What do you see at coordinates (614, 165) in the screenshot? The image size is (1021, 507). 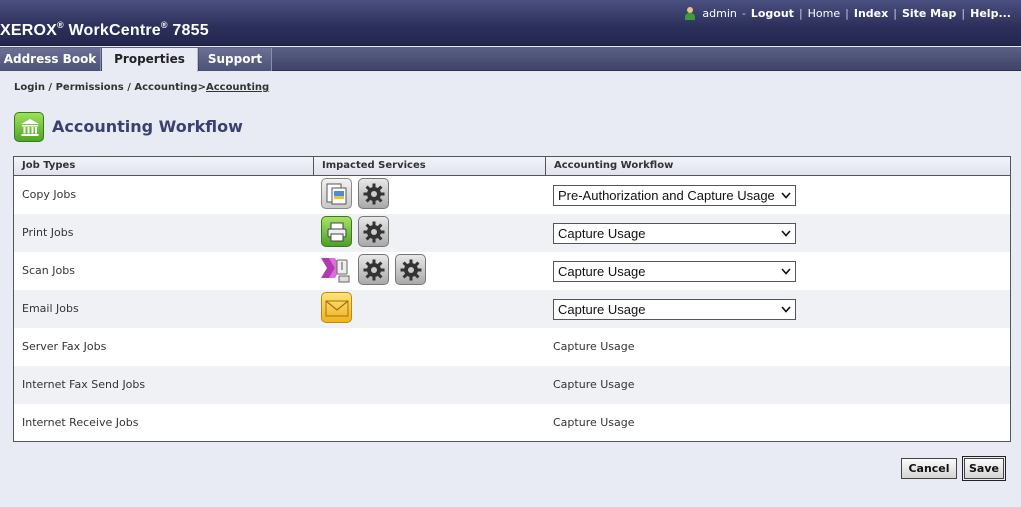 I see `column-header-accounting-workflow: Accounting Workflow` at bounding box center [614, 165].